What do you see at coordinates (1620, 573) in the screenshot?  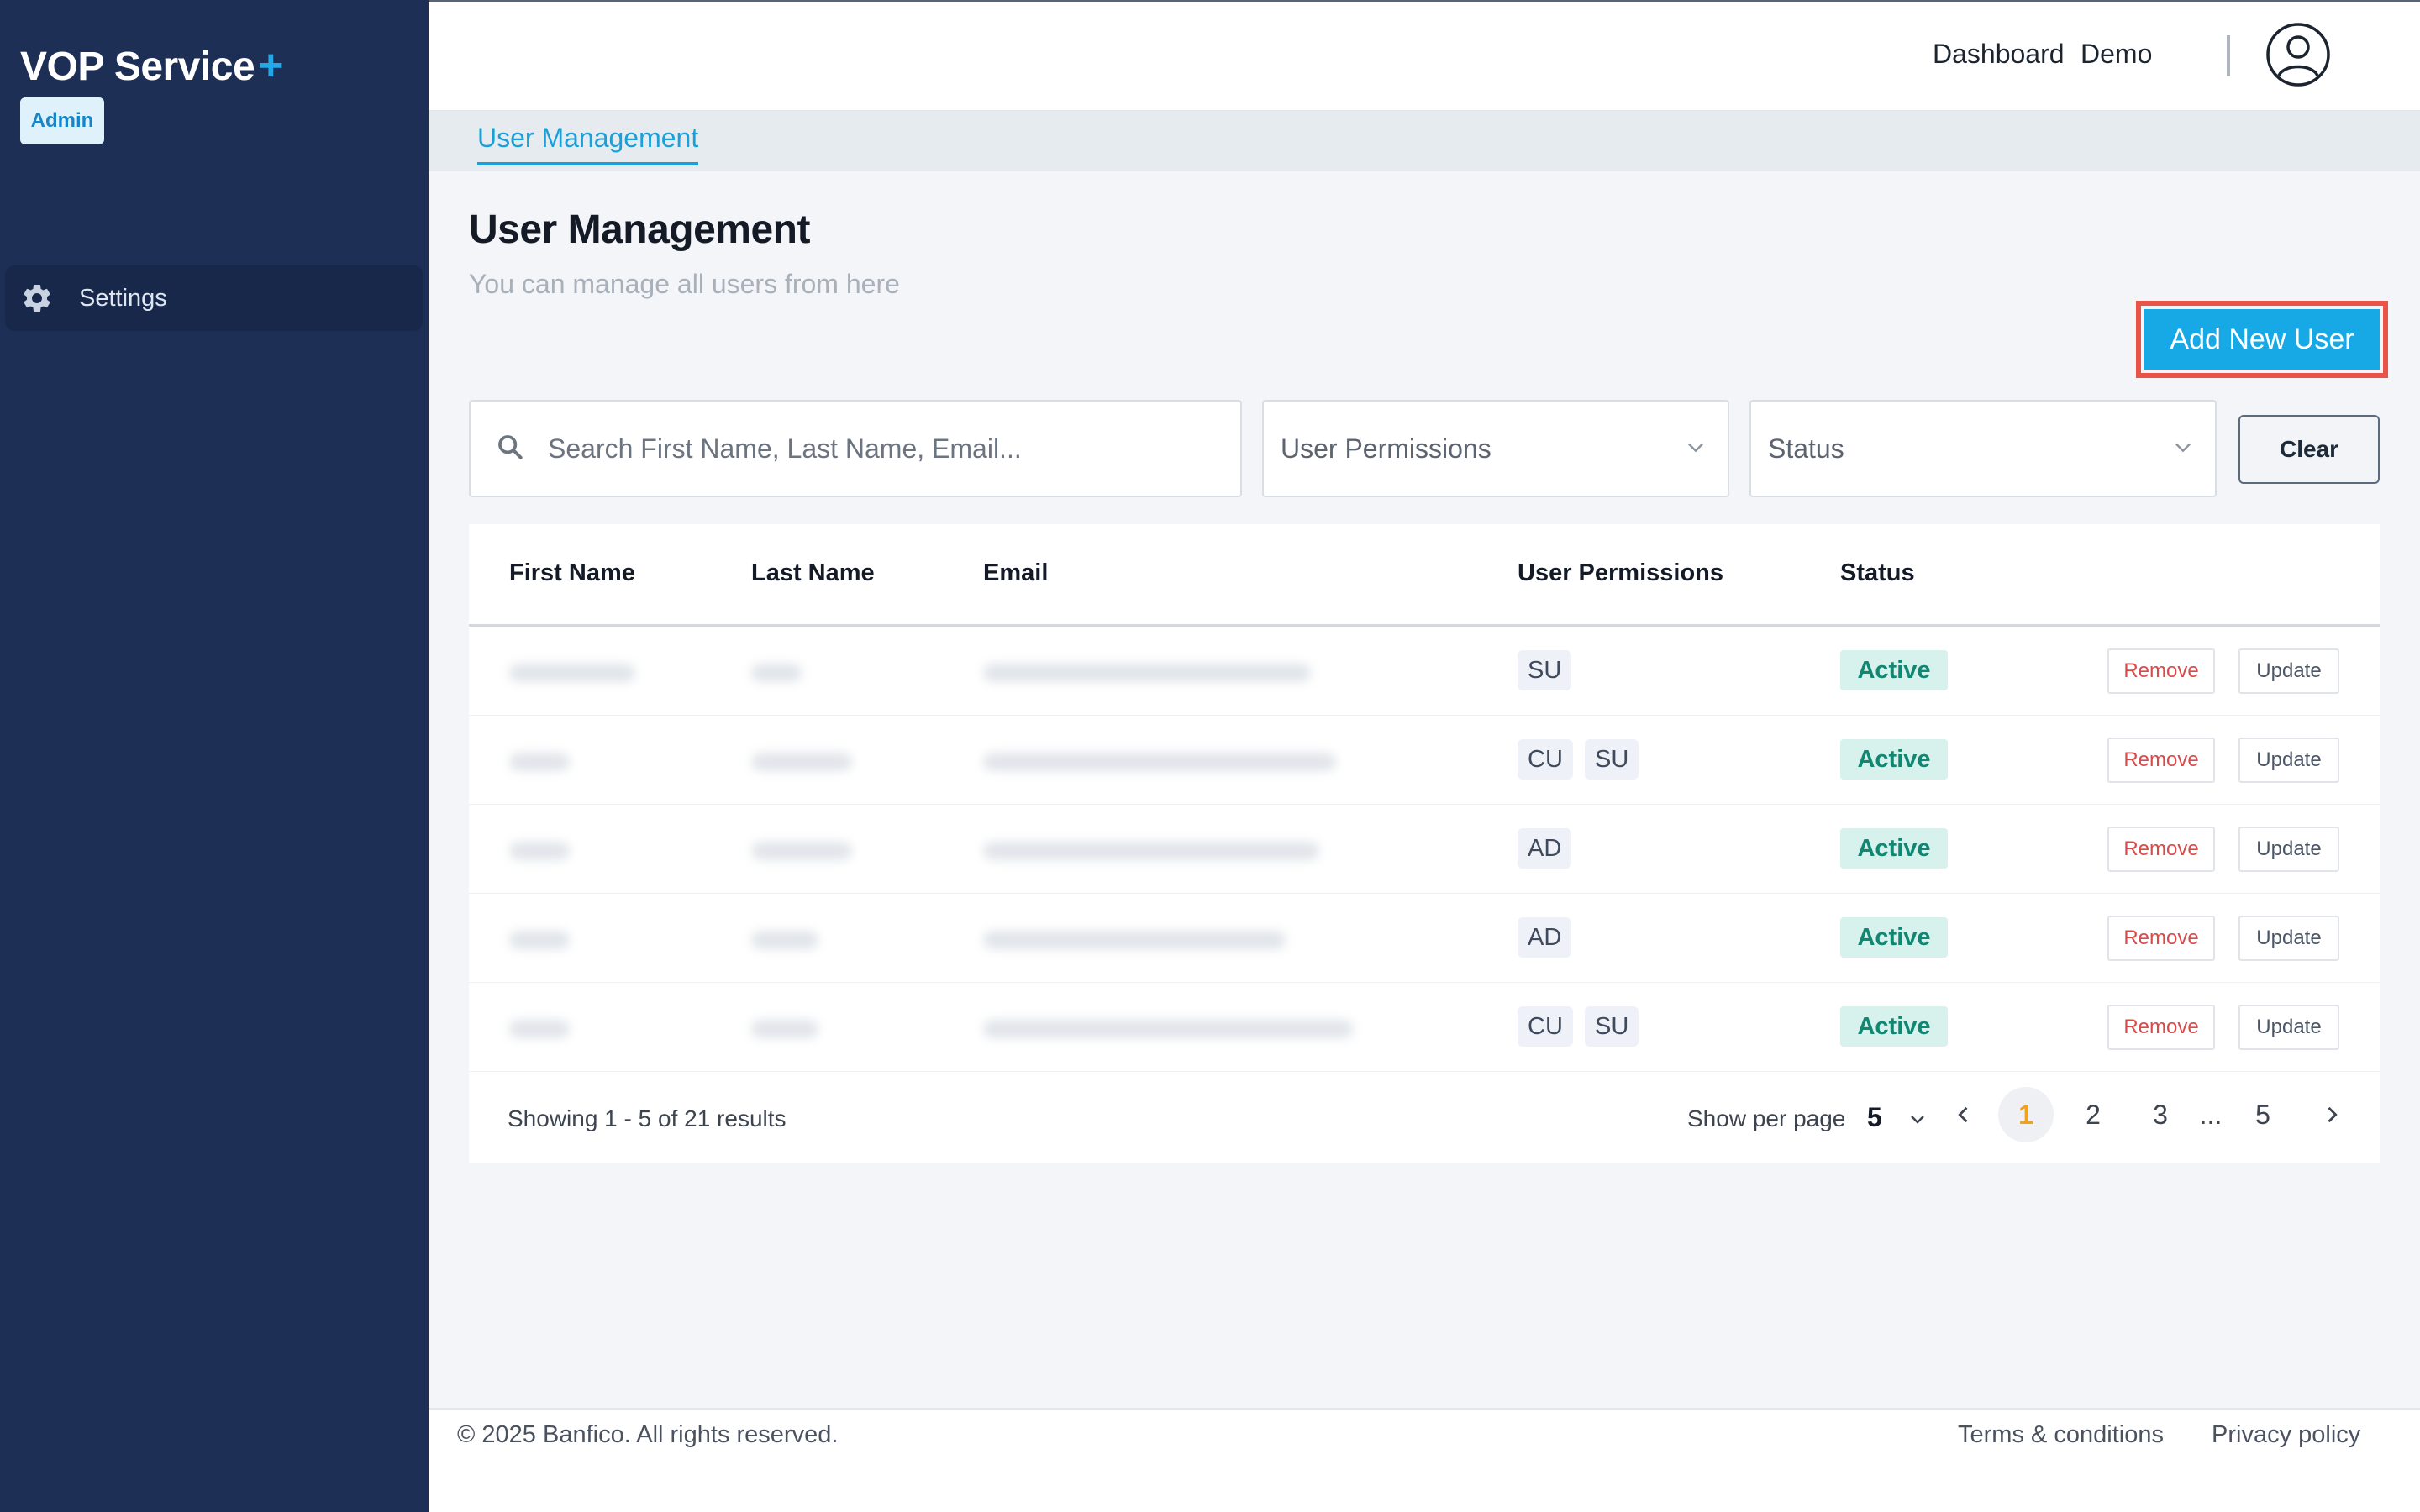 I see `column-user-permissions: User Permissions` at bounding box center [1620, 573].